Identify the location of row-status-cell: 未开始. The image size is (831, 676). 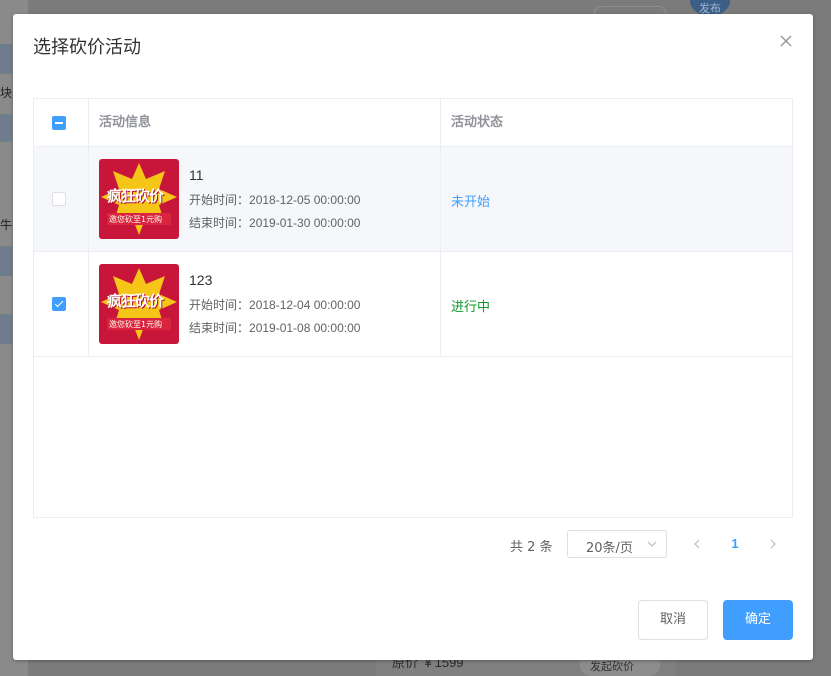
(616, 199).